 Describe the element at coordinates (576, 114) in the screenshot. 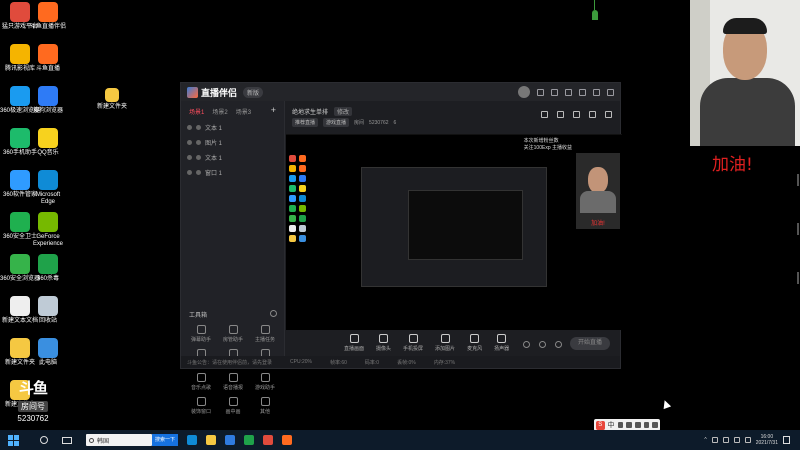

I see `calendar-icon` at that location.